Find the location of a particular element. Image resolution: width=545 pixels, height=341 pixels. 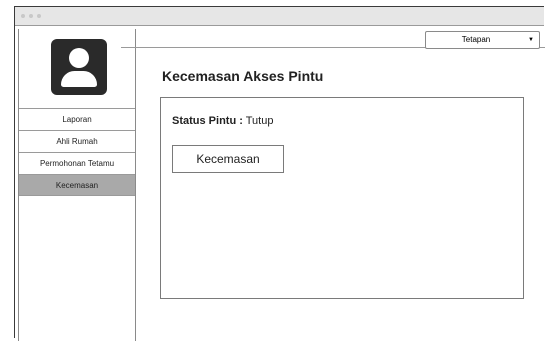

emergency-button: Kecemasan is located at coordinates (228, 159).